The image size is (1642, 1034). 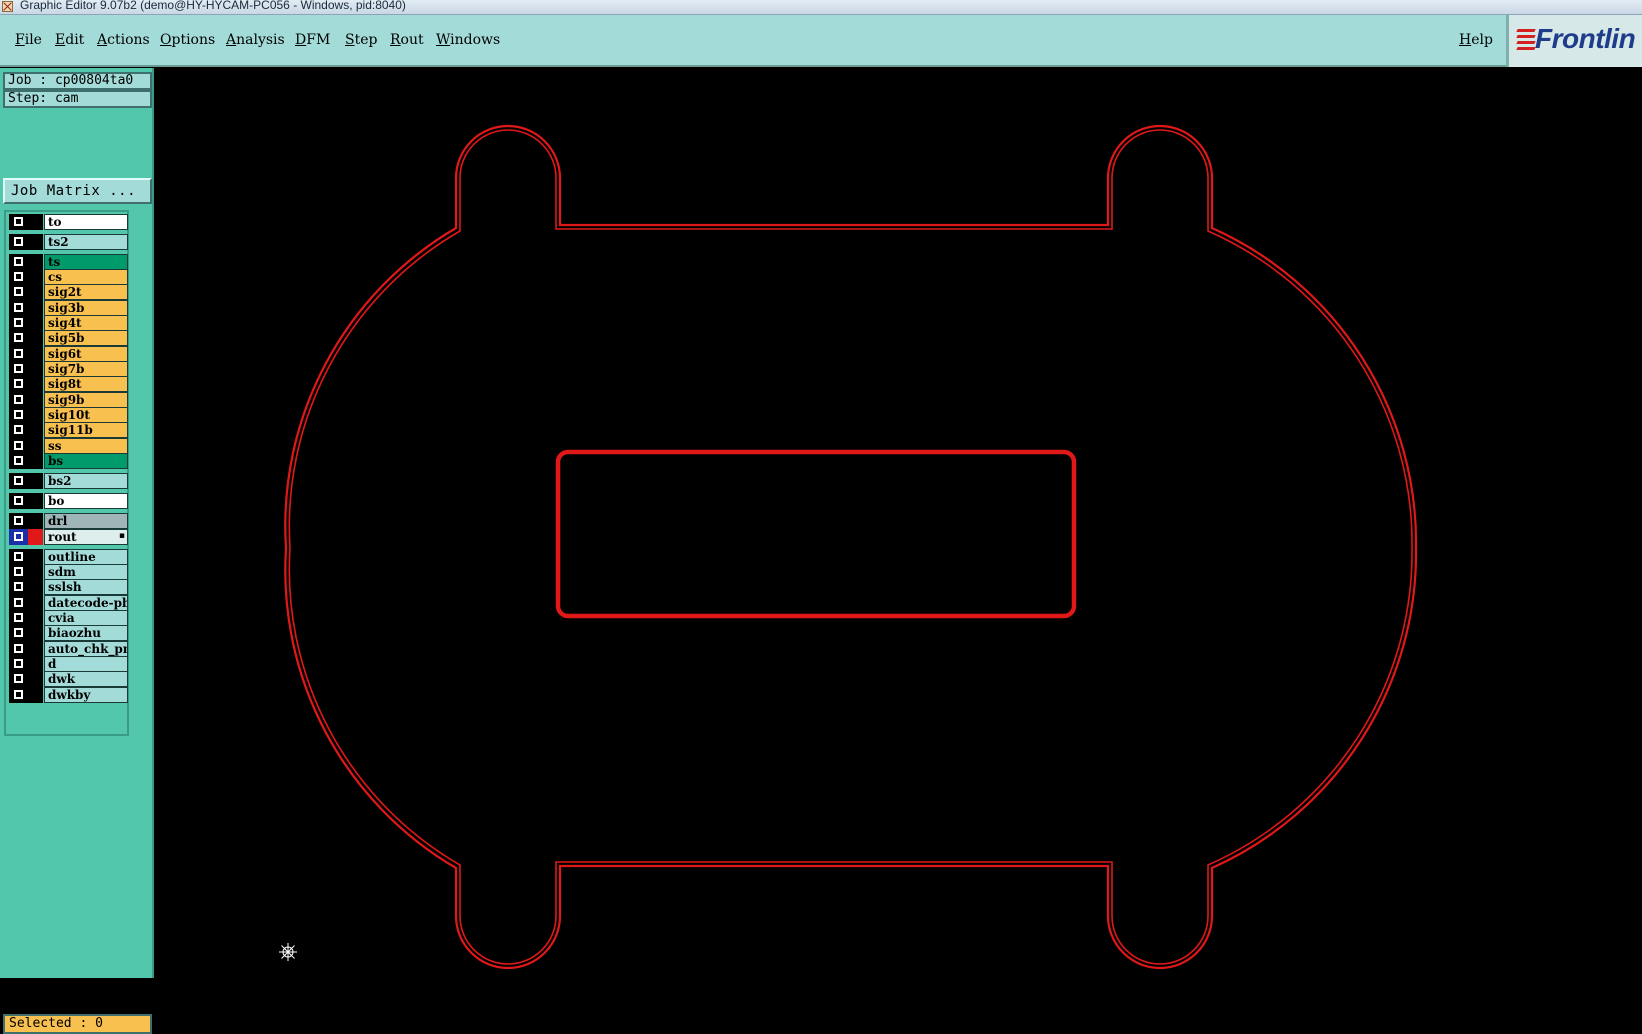 I want to click on layer-row: d, so click(x=68, y=664).